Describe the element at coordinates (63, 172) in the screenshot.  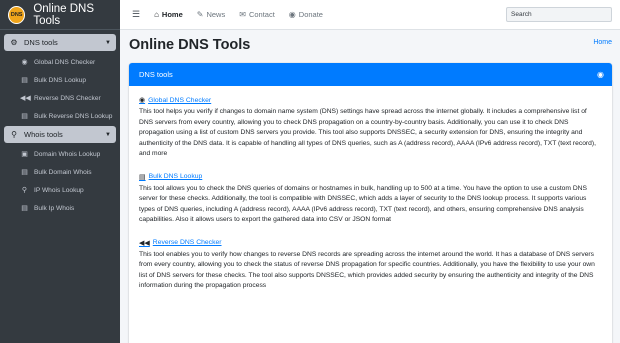
I see `sidebar-item-label: Bulk Domain Whois` at that location.